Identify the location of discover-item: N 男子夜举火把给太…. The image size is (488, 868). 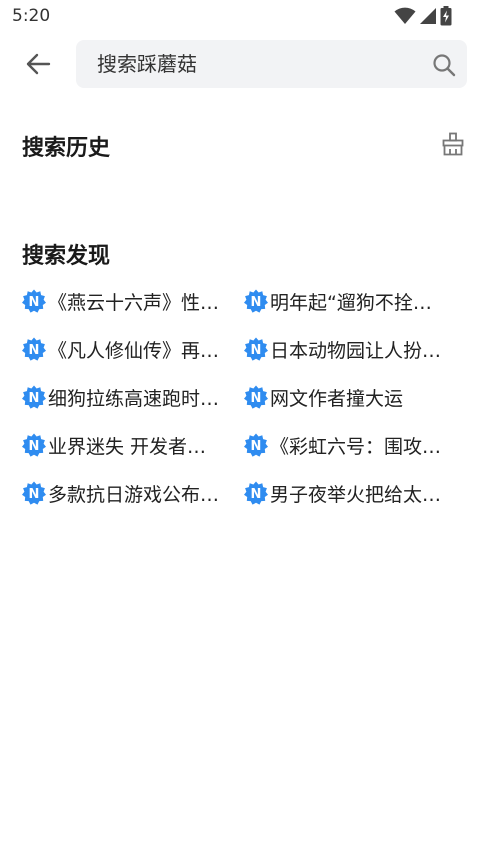
(350, 493).